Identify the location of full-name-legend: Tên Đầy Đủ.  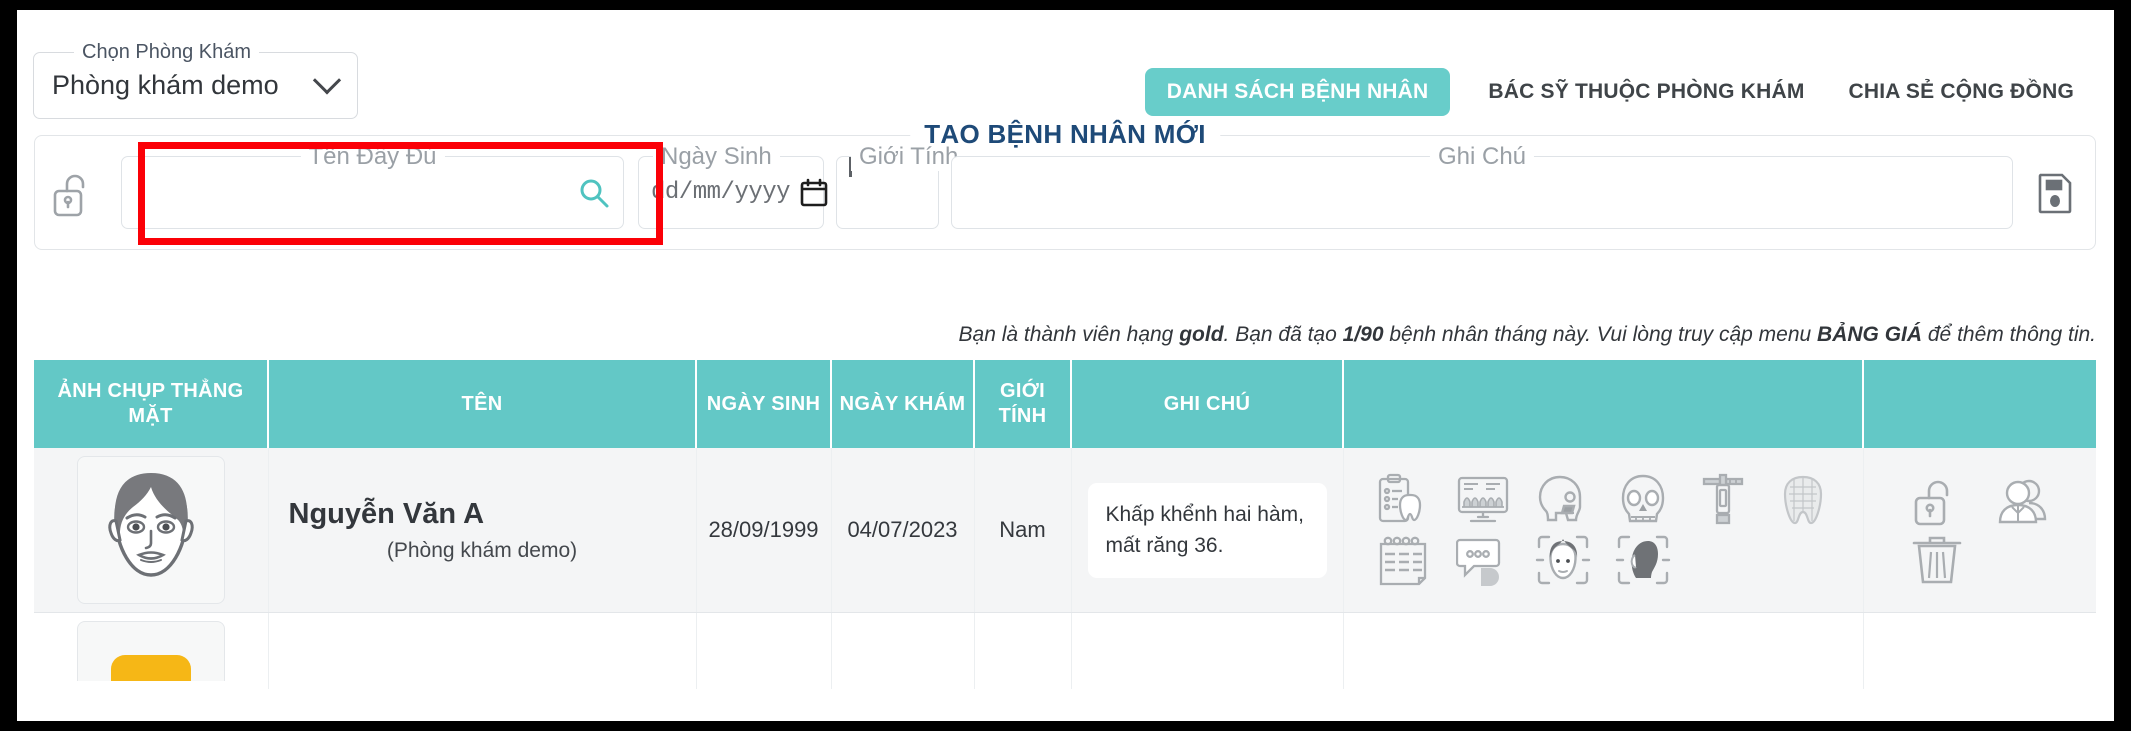
(372, 157).